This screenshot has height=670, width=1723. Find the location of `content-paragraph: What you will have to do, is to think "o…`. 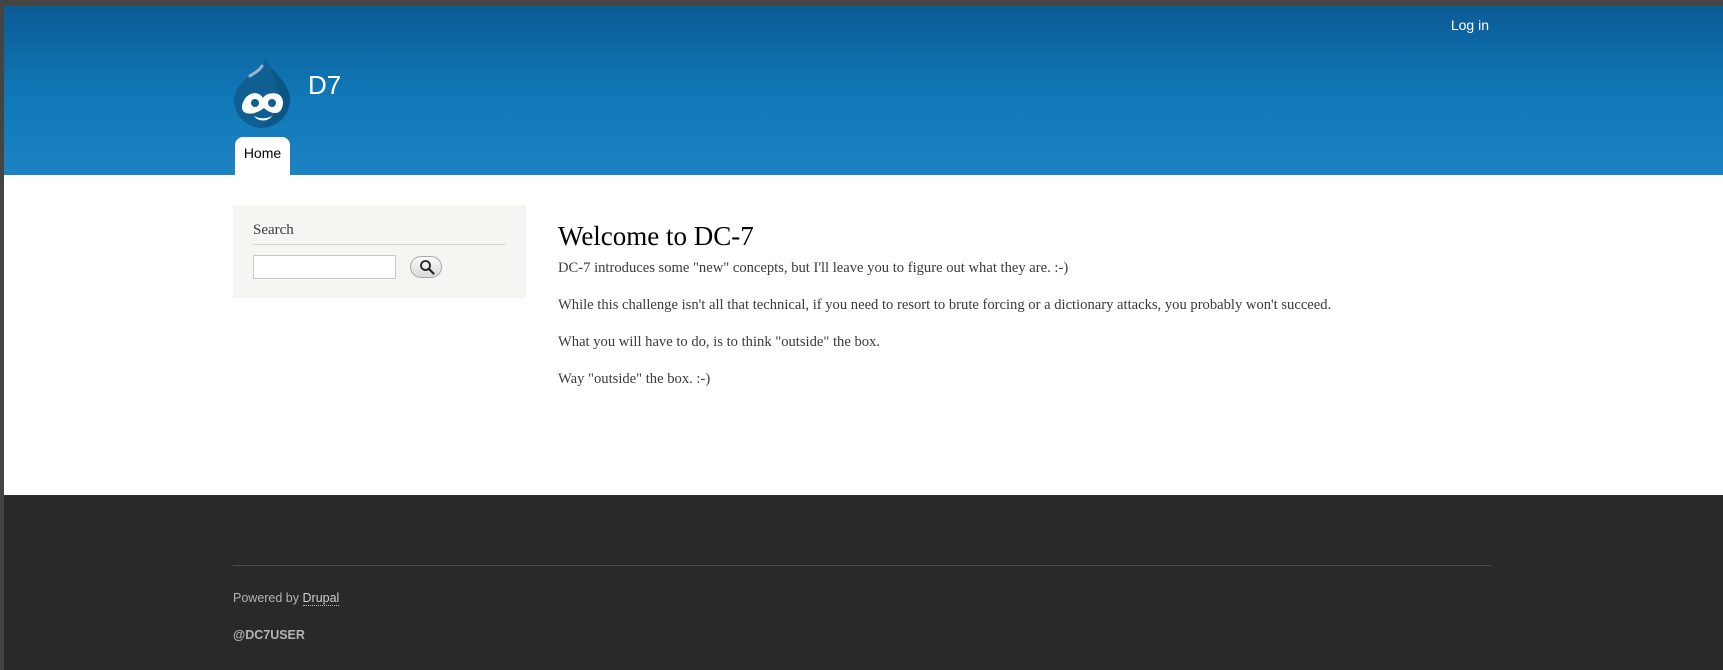

content-paragraph: What you will have to do, is to think "o… is located at coordinates (719, 342).